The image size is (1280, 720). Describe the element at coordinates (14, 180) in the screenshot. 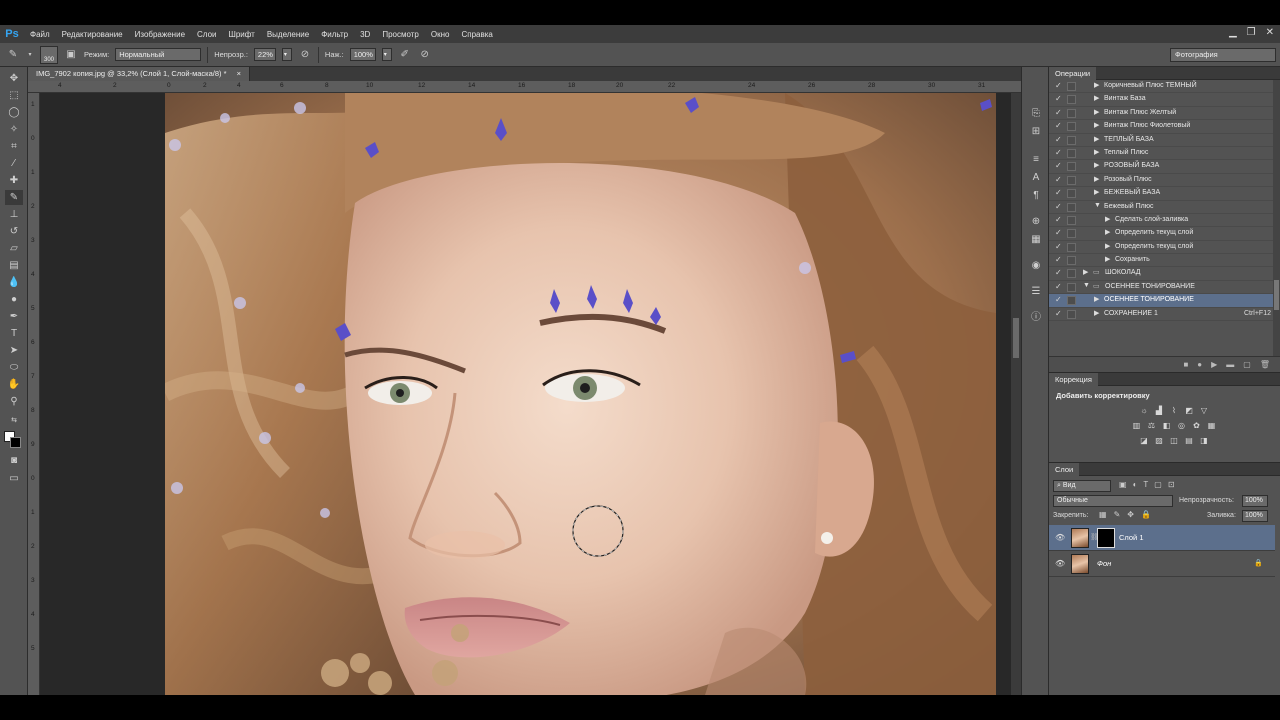

I see `healing-tool-icon: ✚` at that location.